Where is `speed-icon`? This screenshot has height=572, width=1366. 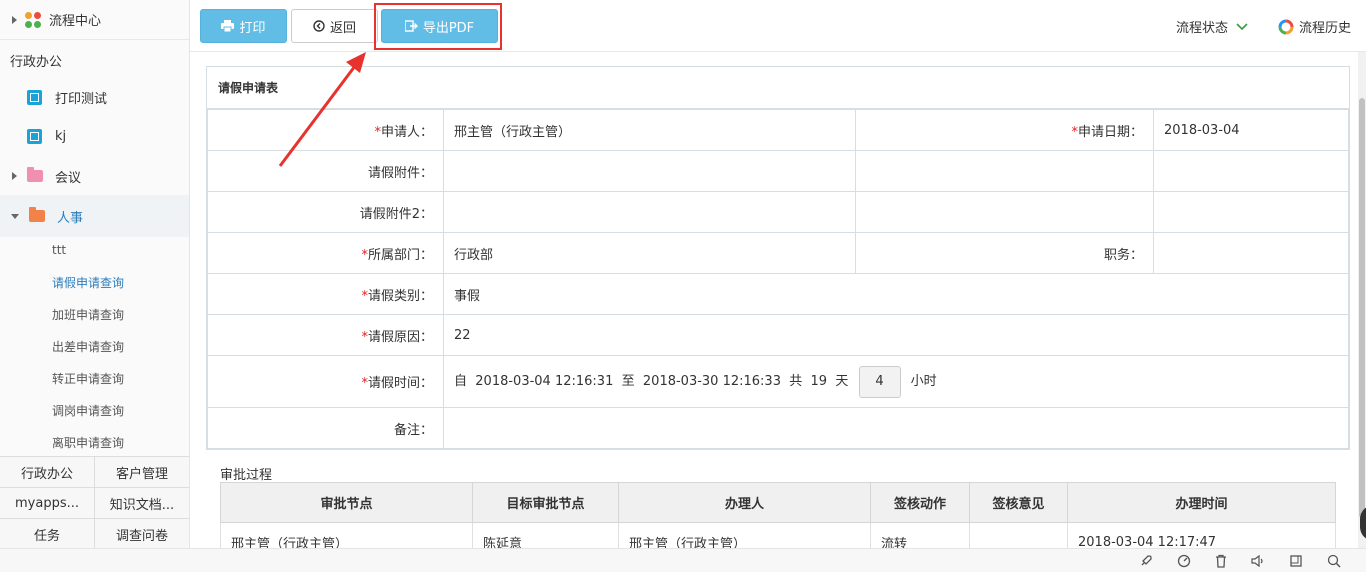 speed-icon is located at coordinates (1184, 561).